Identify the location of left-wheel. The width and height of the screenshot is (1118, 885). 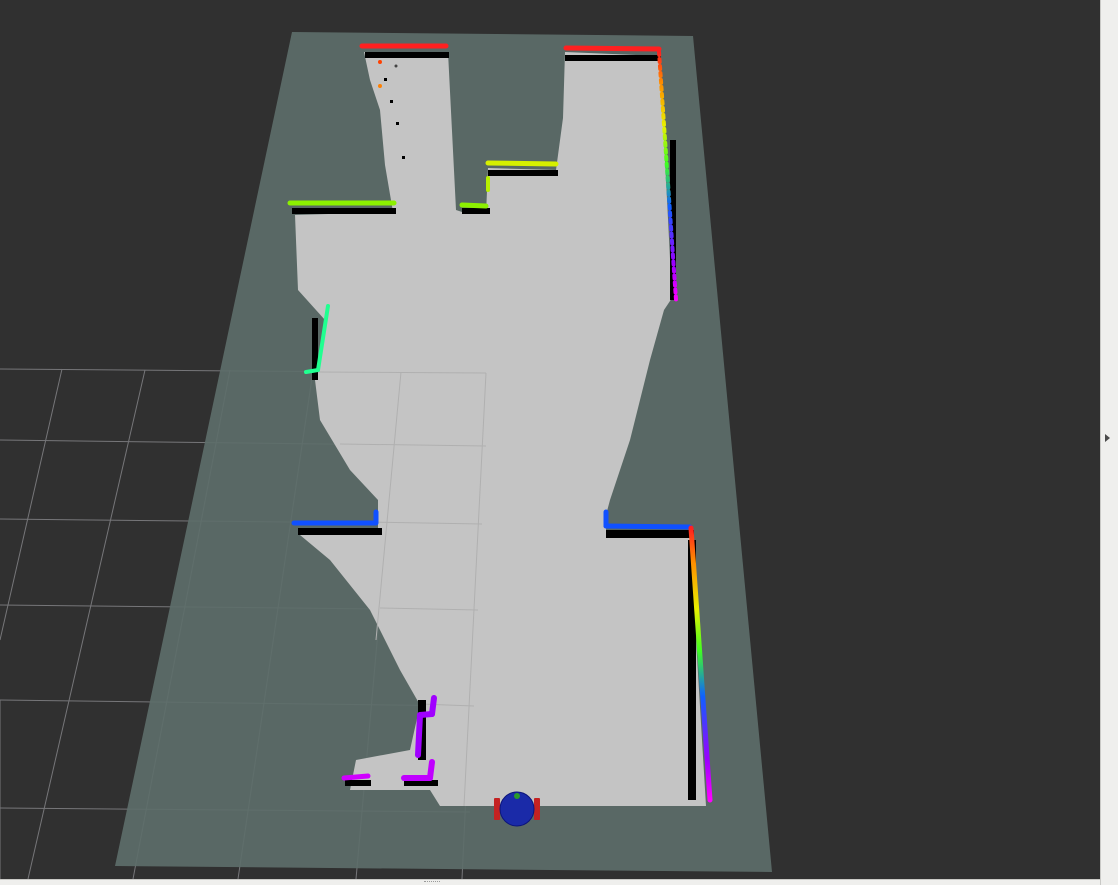
(497, 809).